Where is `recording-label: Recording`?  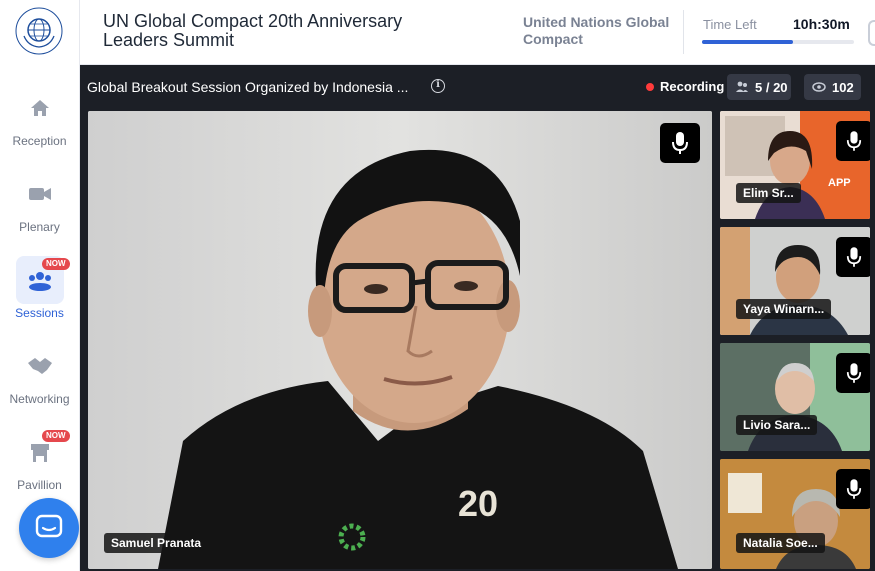 recording-label: Recording is located at coordinates (692, 86).